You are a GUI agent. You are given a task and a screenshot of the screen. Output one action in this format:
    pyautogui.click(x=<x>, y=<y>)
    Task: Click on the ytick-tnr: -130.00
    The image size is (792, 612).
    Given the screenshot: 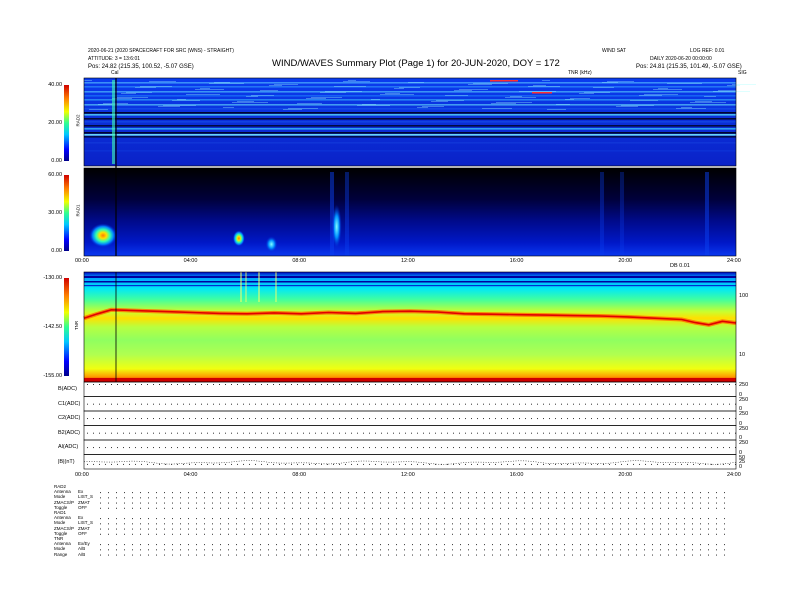 What is the action you would take?
    pyautogui.click(x=52, y=278)
    